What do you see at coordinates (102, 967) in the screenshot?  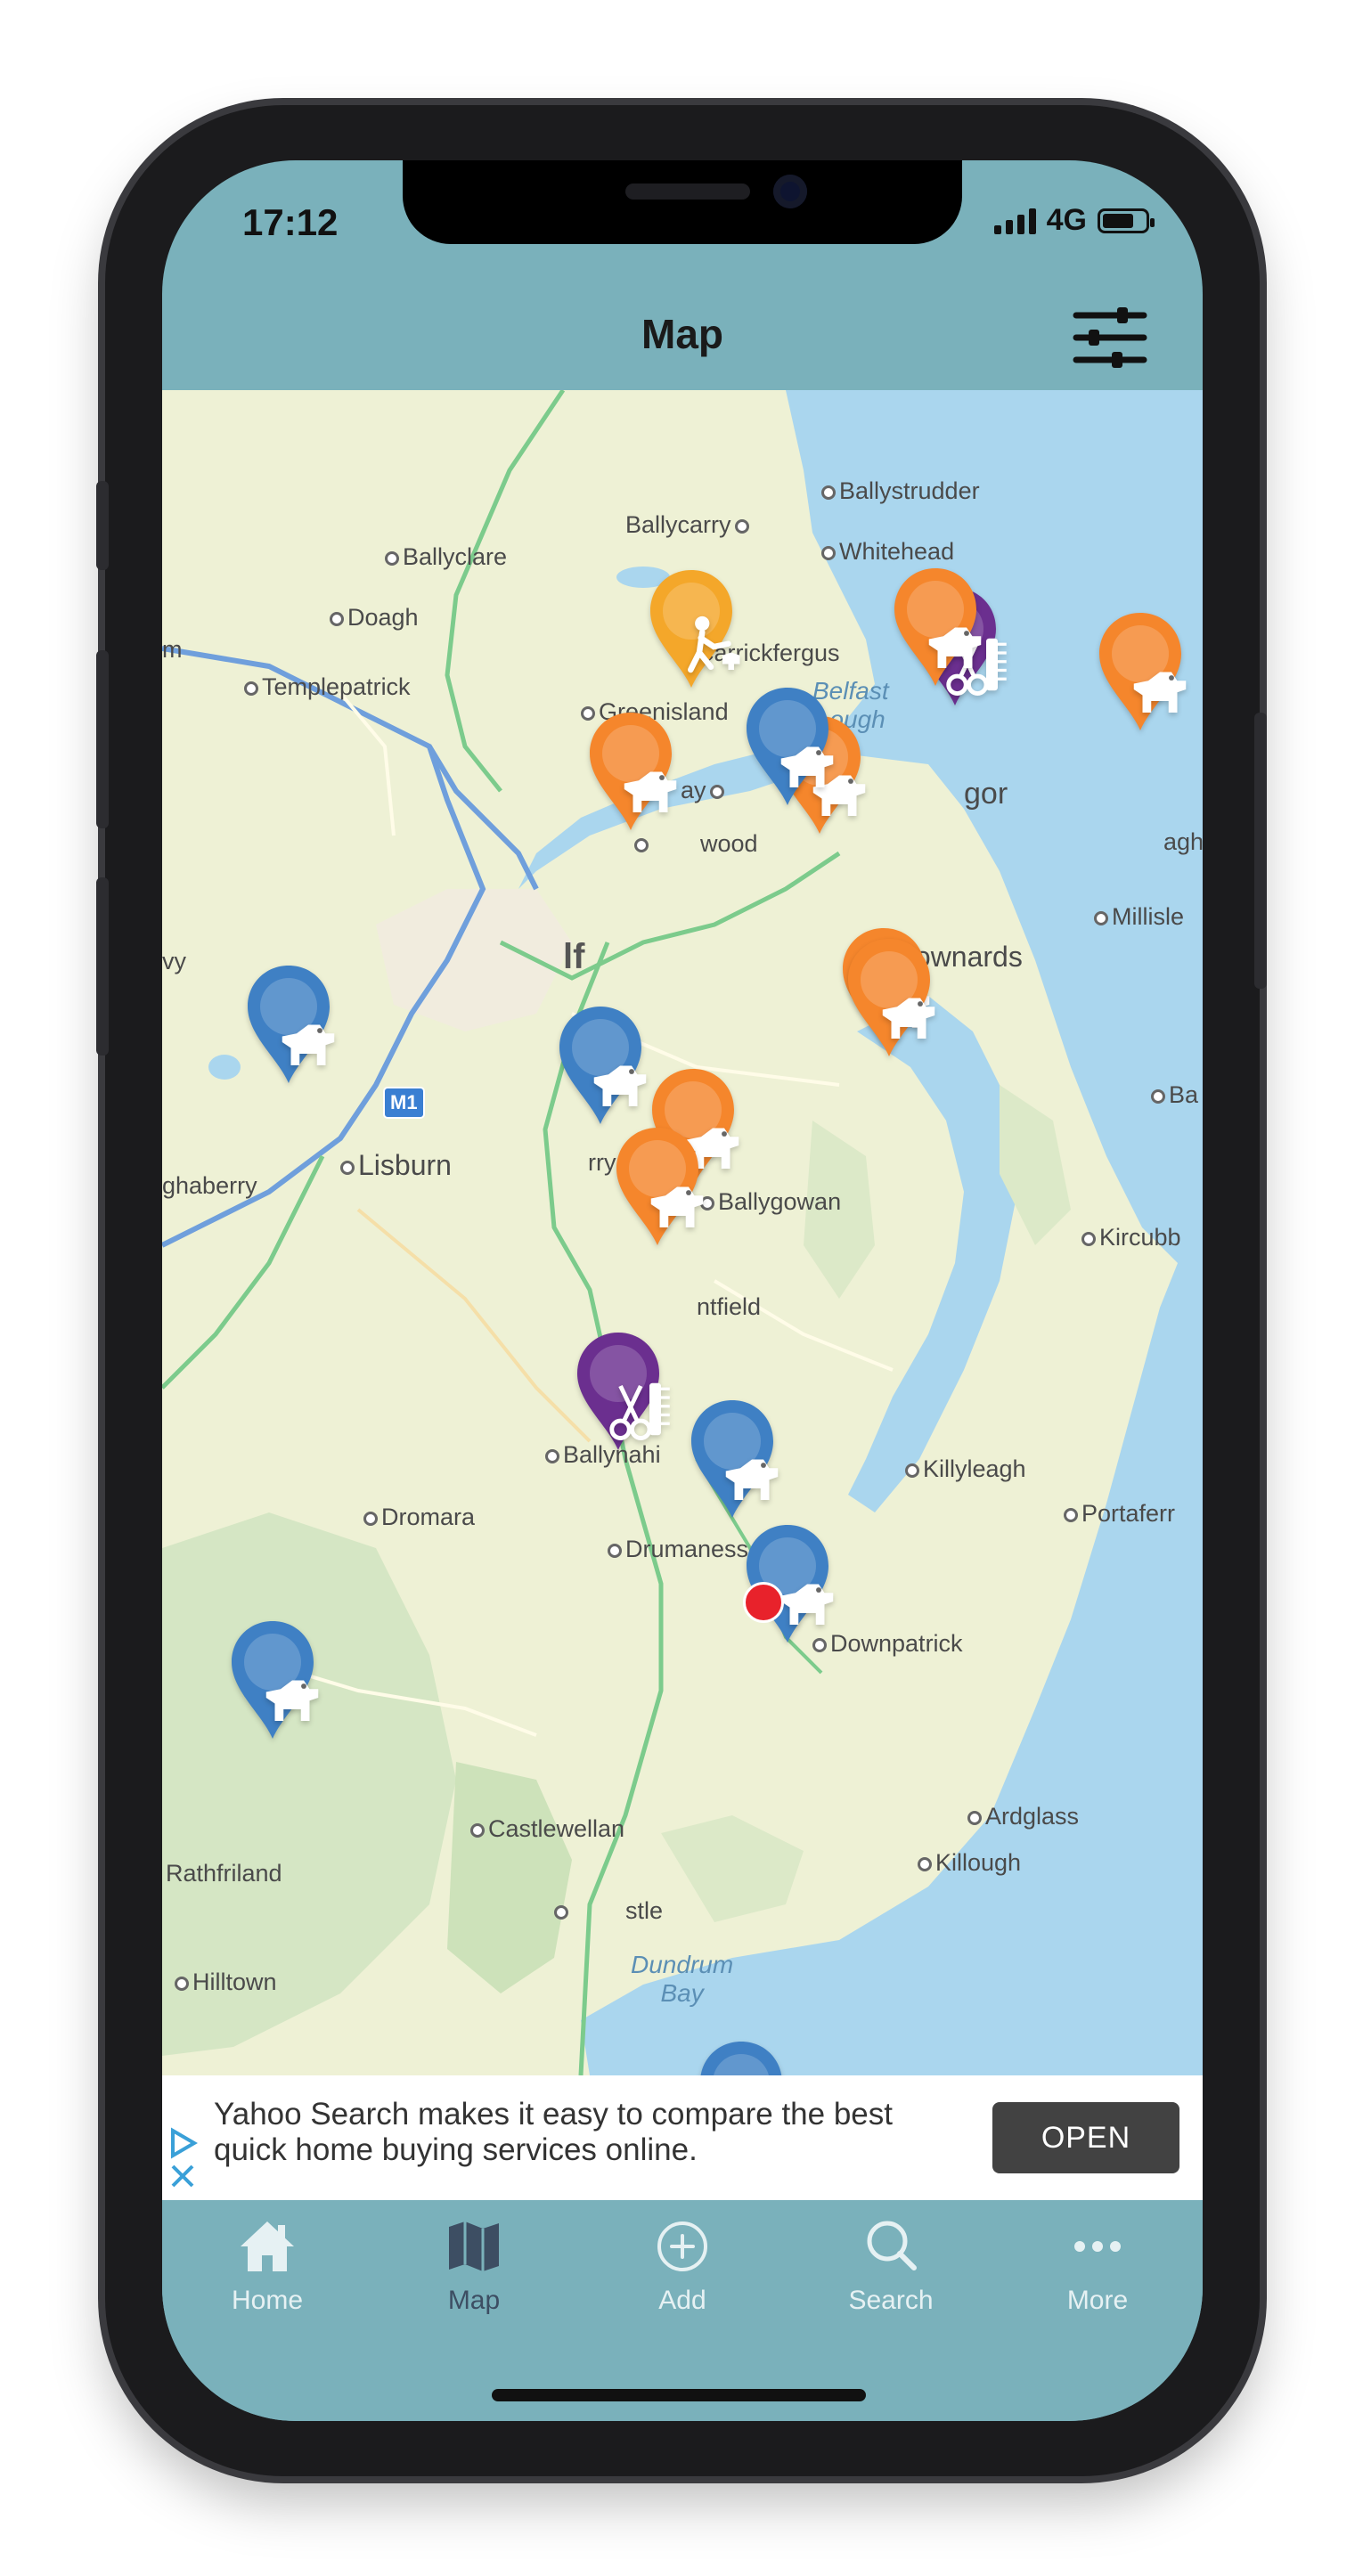 I see `volume-down-button` at bounding box center [102, 967].